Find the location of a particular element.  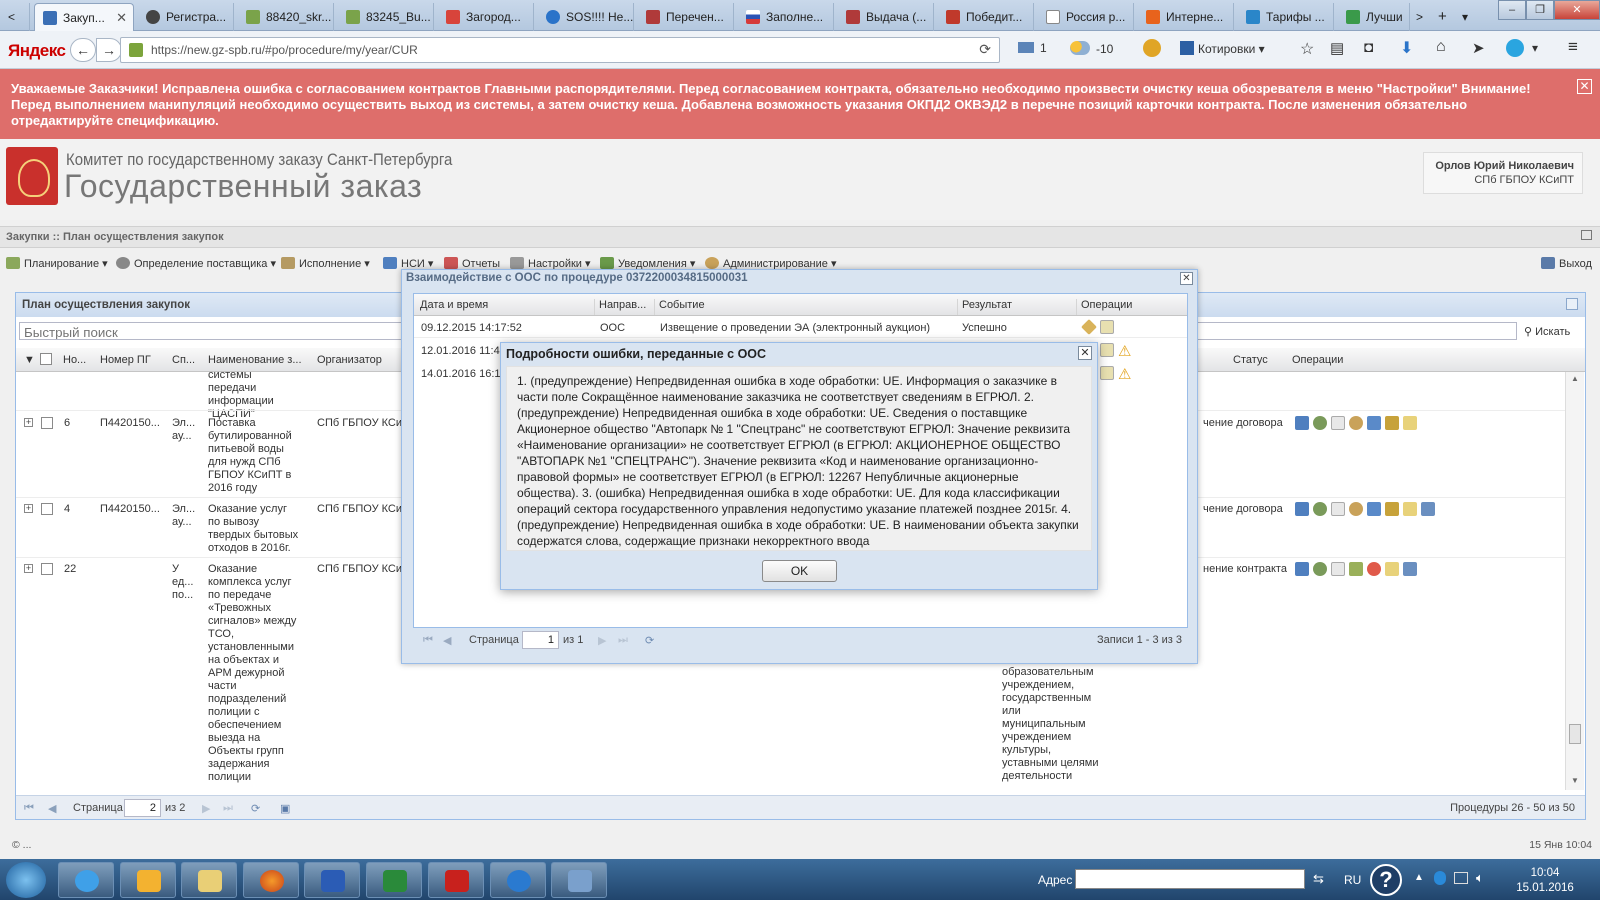

volume-icon: 🔈︎ is located at coordinates (1480, 878).